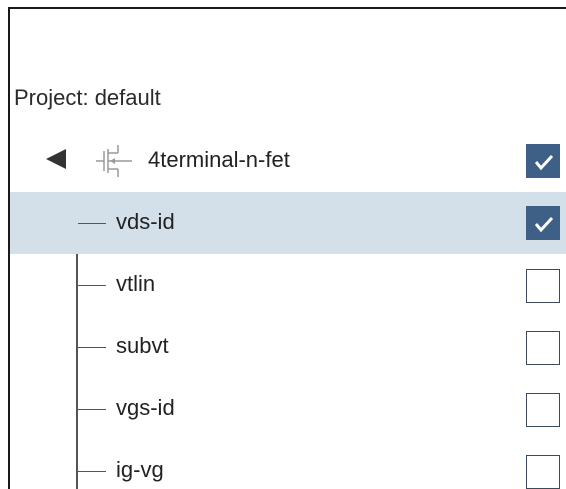  I want to click on nfet-transistor-icon, so click(114, 161).